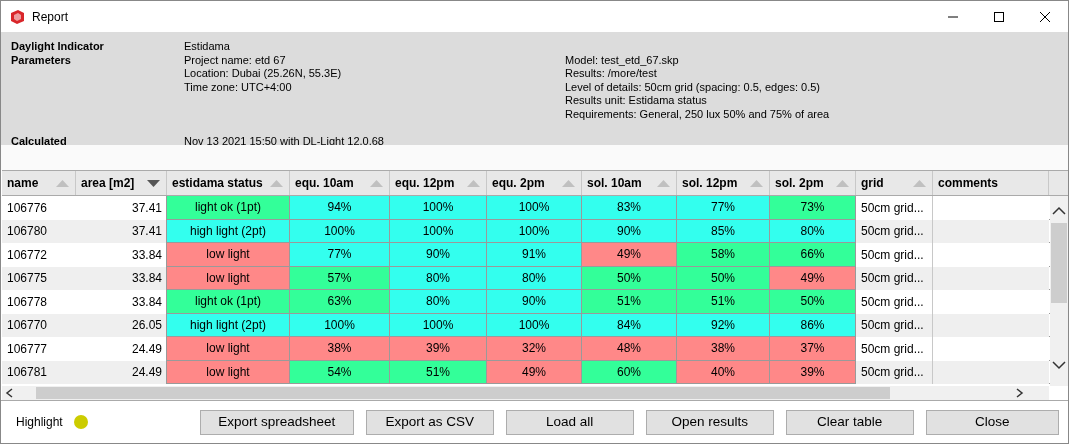 The height and width of the screenshot is (444, 1069). I want to click on table-cell: 37%, so click(813, 349).